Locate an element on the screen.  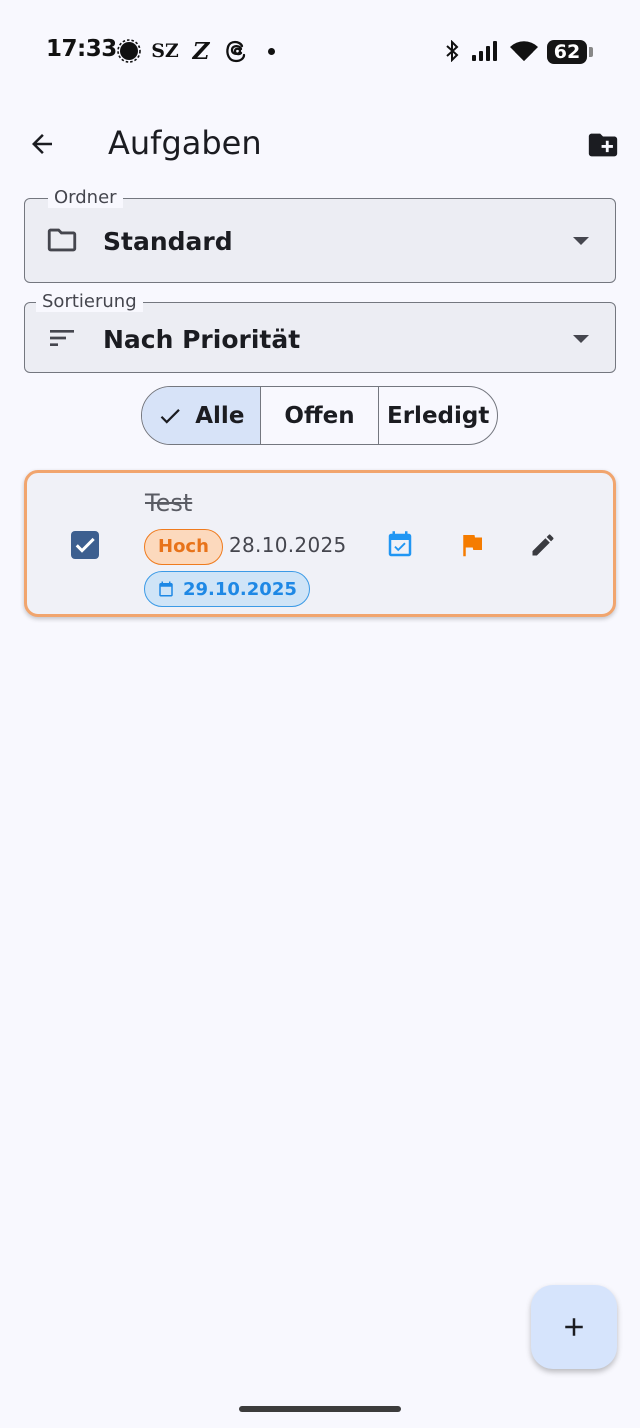
wifi-icon is located at coordinates (524, 51).